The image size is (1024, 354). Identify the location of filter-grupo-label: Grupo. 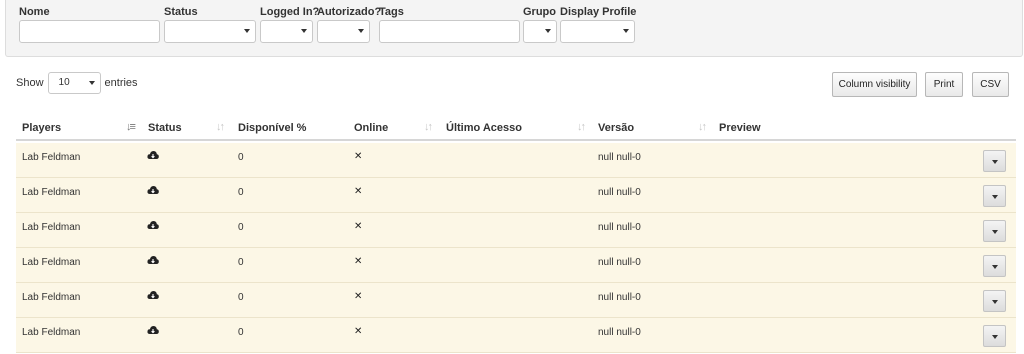
(539, 12).